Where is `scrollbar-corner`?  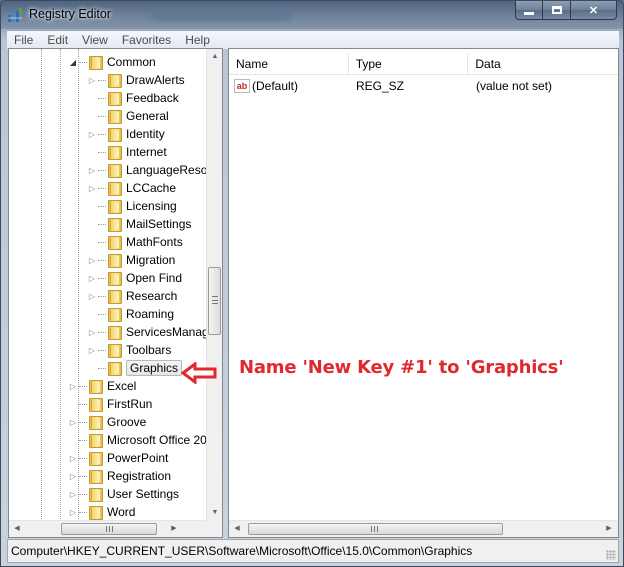 scrollbar-corner is located at coordinates (214, 528).